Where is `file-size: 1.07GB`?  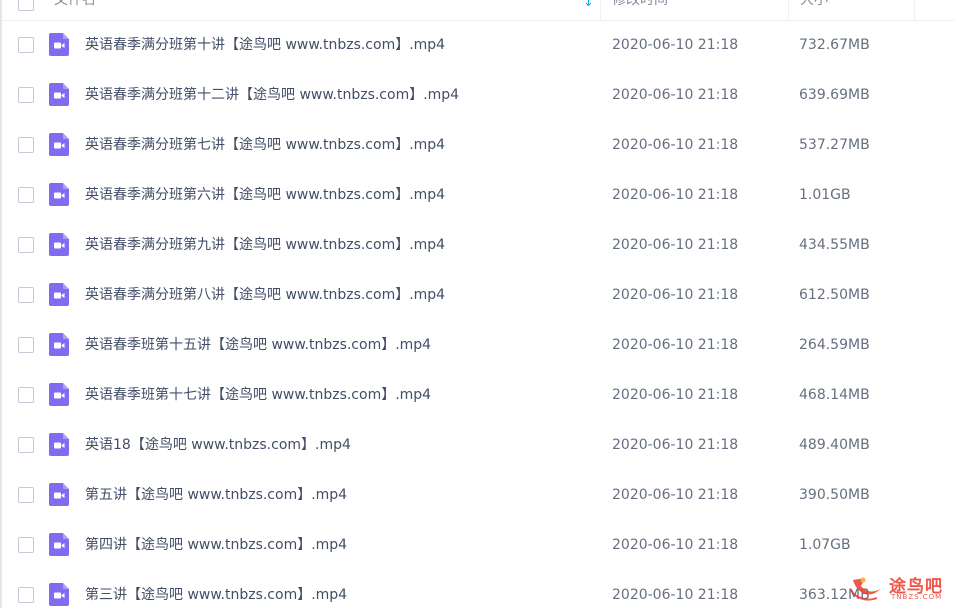
file-size: 1.07GB is located at coordinates (825, 545).